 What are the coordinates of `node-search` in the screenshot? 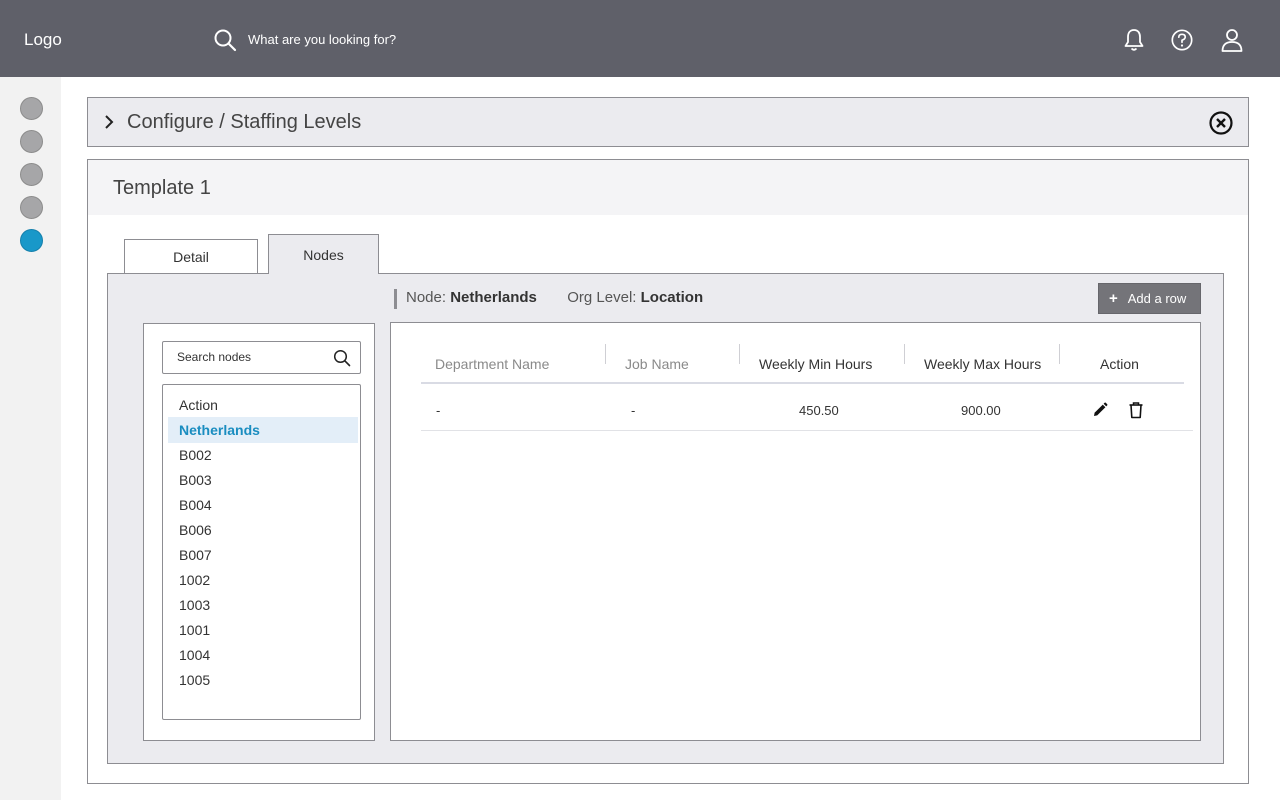 It's located at (261, 357).